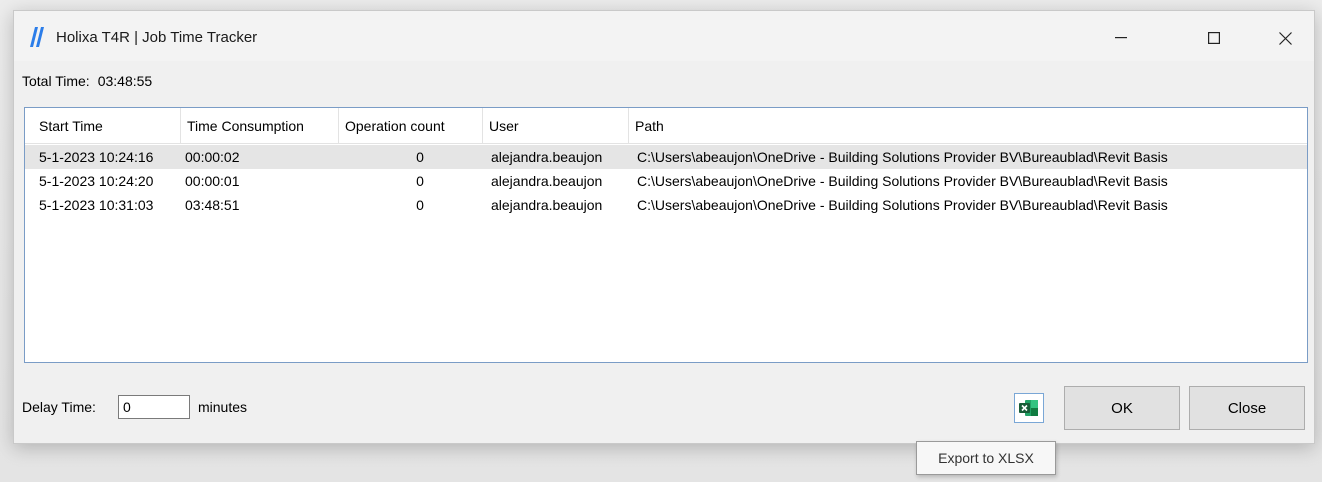 Image resolution: width=1322 pixels, height=482 pixels. Describe the element at coordinates (96, 157) in the screenshot. I see `cell-start-time: 5-1-2023 10:24:16` at that location.